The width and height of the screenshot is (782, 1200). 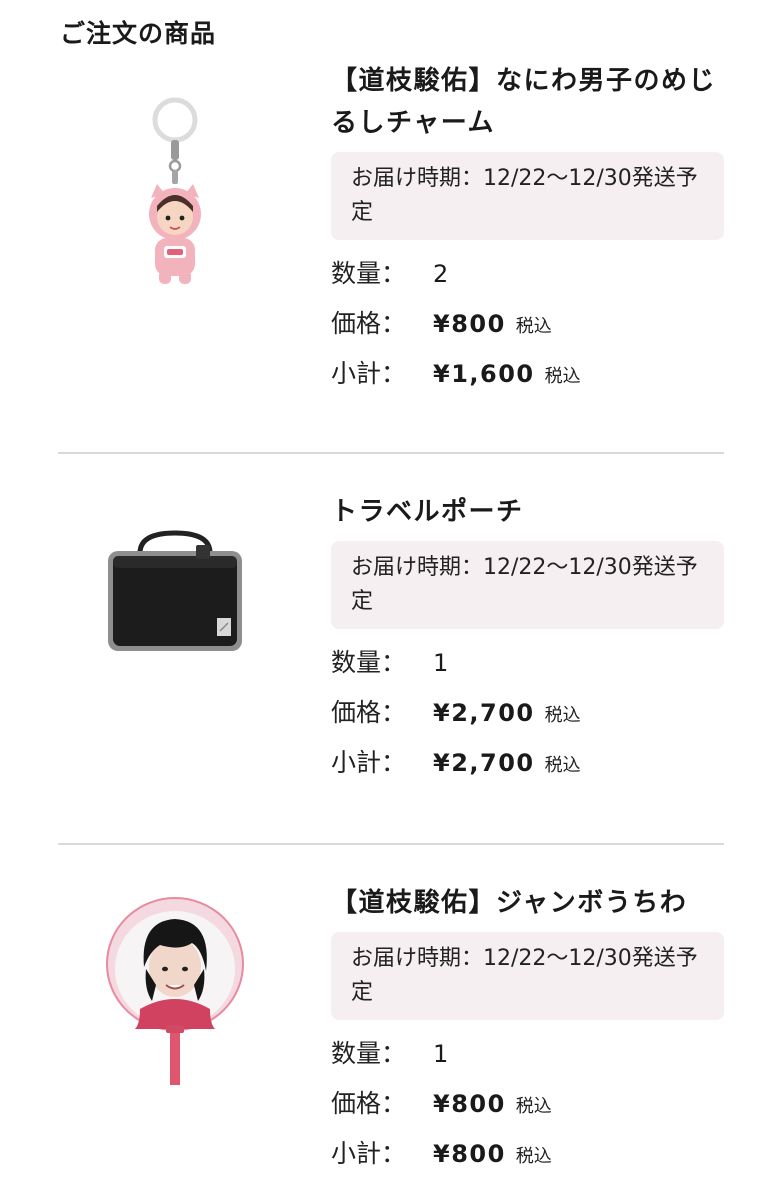 What do you see at coordinates (175, 991) in the screenshot?
I see `jumbo-fan-image` at bounding box center [175, 991].